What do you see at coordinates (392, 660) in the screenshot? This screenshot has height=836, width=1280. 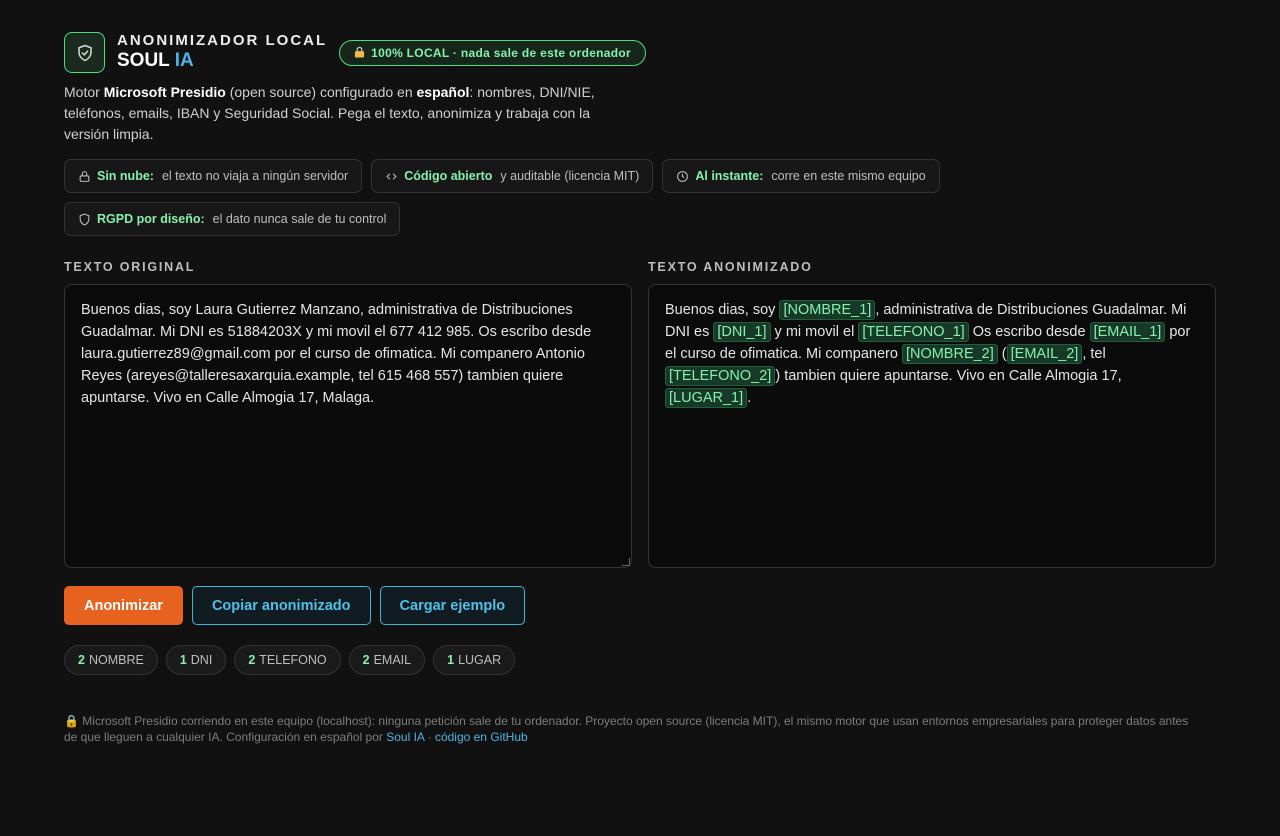 I see `count-label: EMAIL` at bounding box center [392, 660].